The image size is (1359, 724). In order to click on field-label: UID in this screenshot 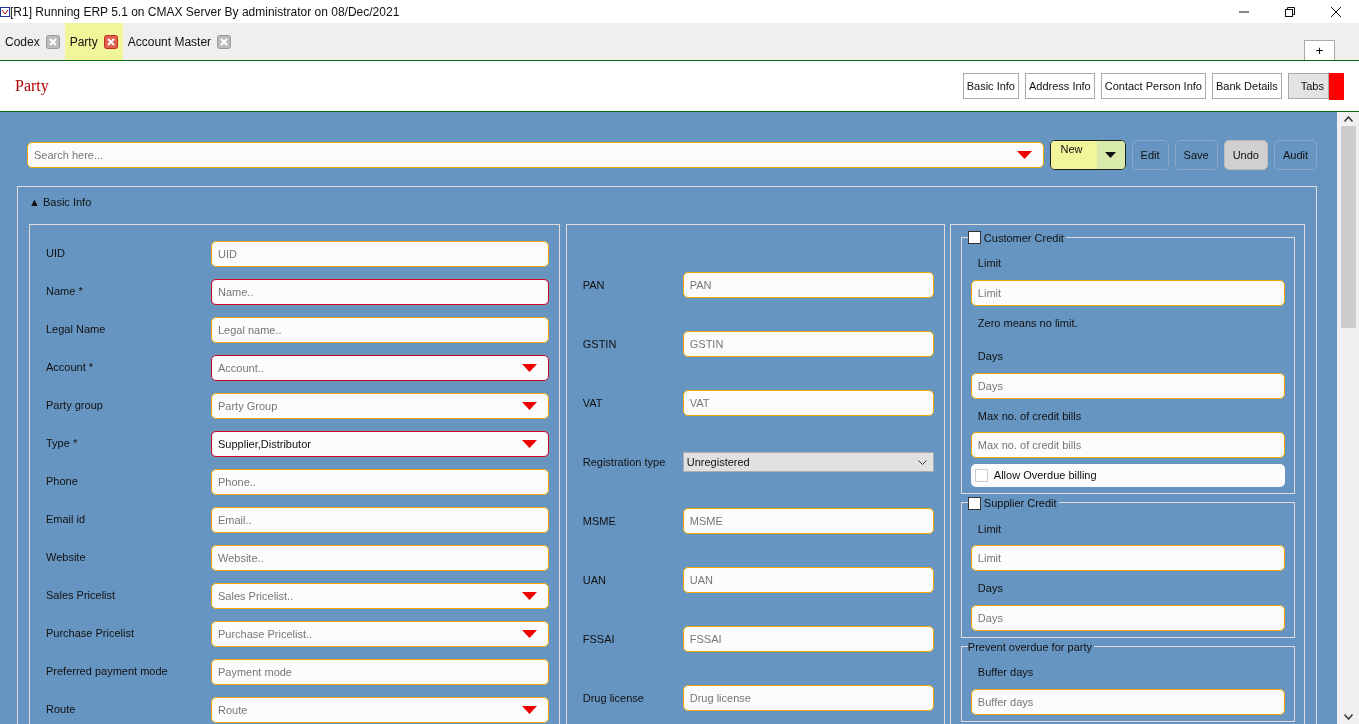, I will do `click(56, 254)`.